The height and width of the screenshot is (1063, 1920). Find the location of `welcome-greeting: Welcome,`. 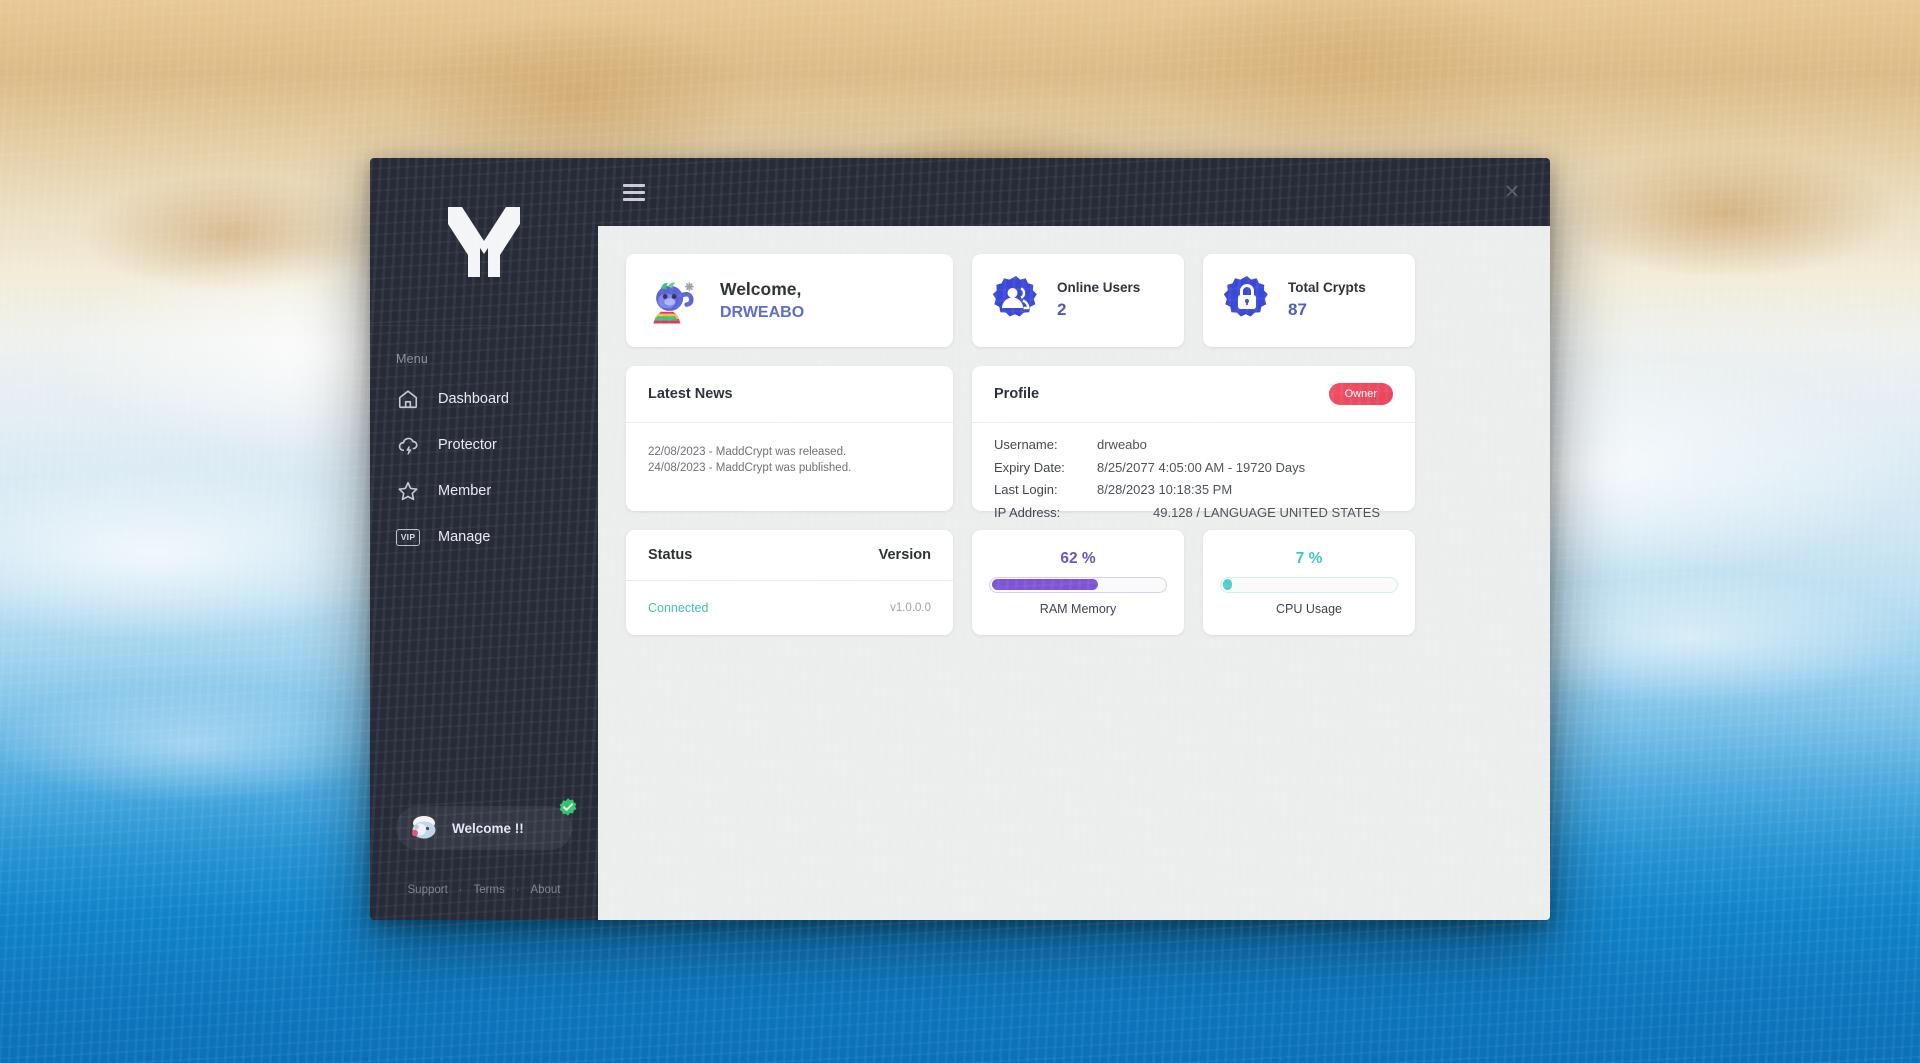

welcome-greeting: Welcome, is located at coordinates (761, 288).